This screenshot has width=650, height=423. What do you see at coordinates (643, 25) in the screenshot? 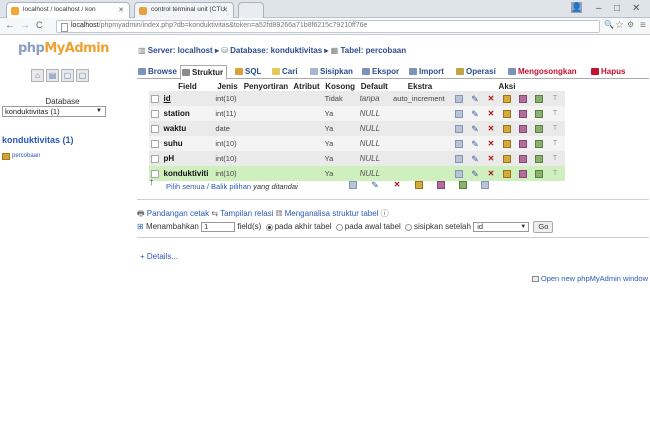
I see `menu-icon: ≡` at bounding box center [643, 25].